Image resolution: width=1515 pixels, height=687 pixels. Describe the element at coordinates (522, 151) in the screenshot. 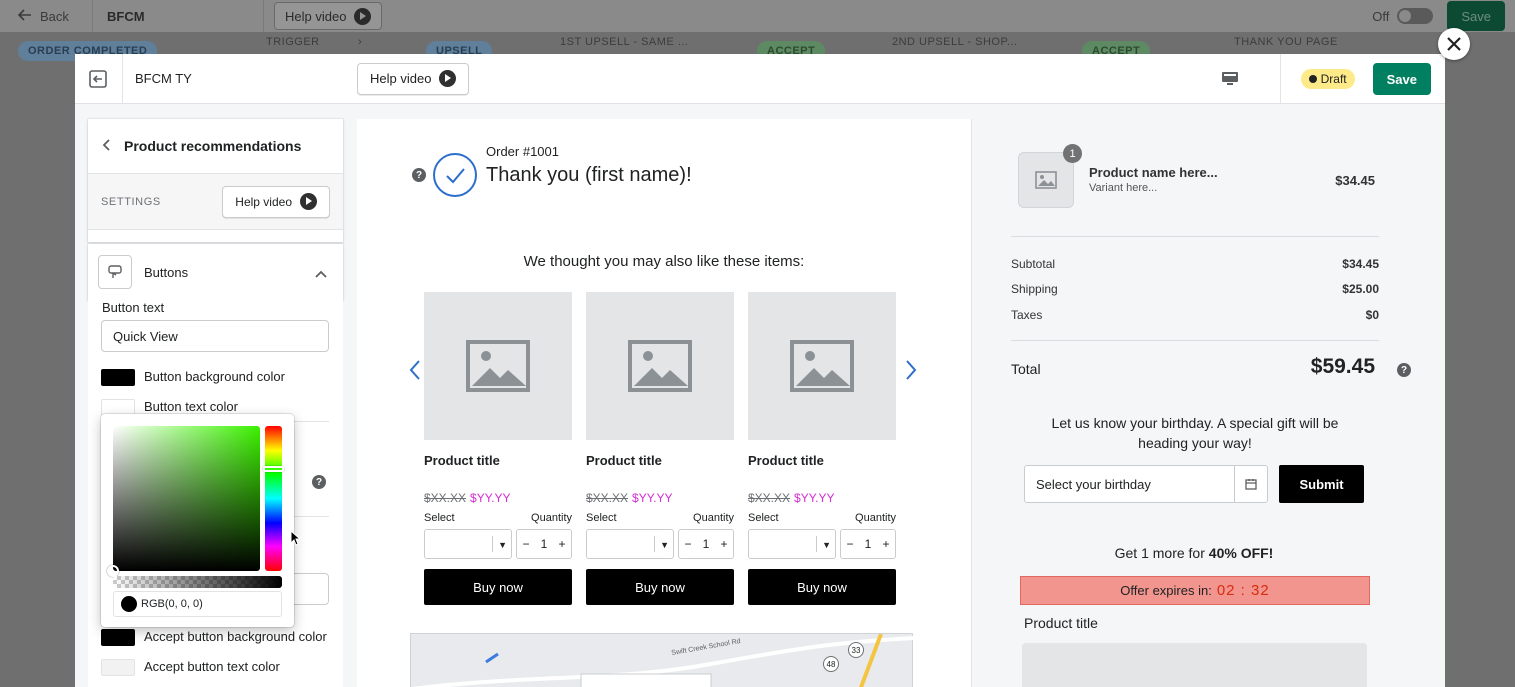

I see `order-number: Order #1001` at that location.